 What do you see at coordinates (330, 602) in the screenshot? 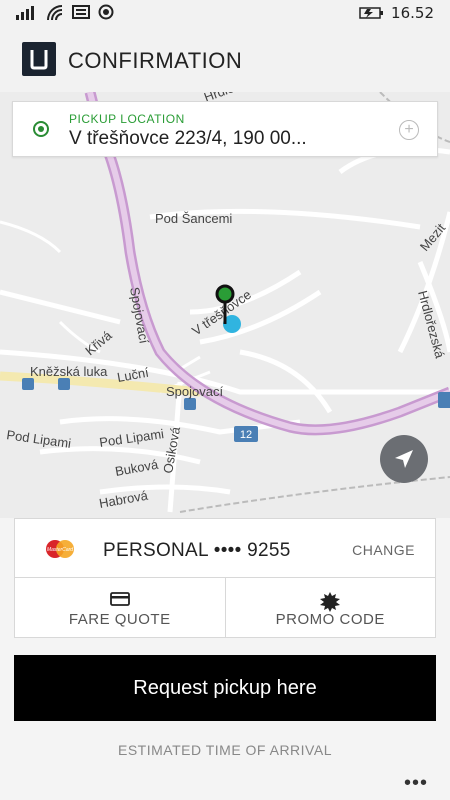
I see `badge-icon` at bounding box center [330, 602].